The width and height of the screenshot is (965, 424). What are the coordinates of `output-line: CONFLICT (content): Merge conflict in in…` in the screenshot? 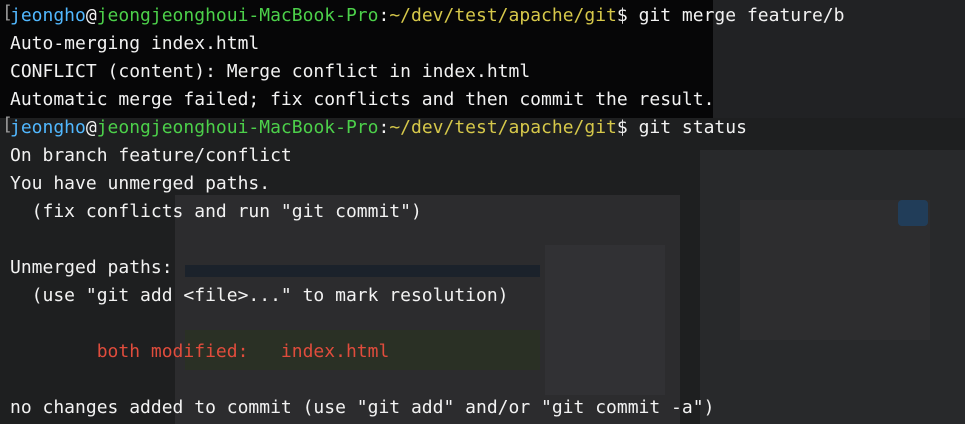 It's located at (487, 72).